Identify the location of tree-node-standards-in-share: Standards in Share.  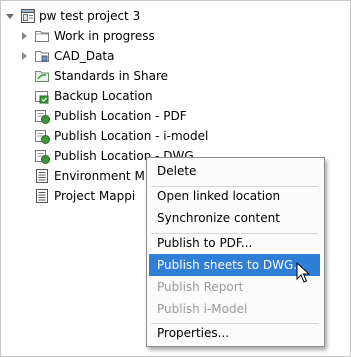
(150, 76).